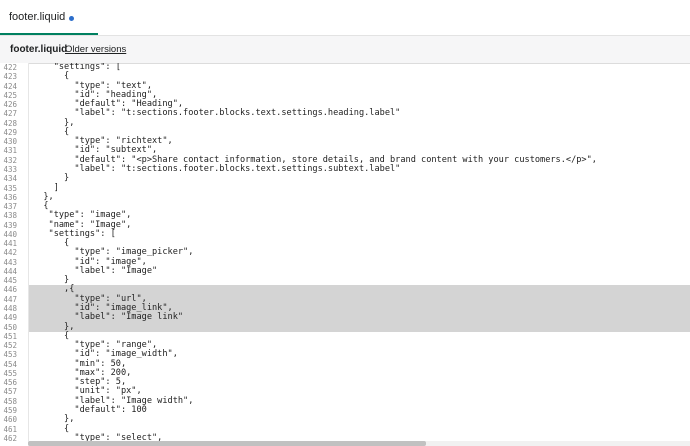  What do you see at coordinates (345, 419) in the screenshot?
I see `code-line: 460 },` at bounding box center [345, 419].